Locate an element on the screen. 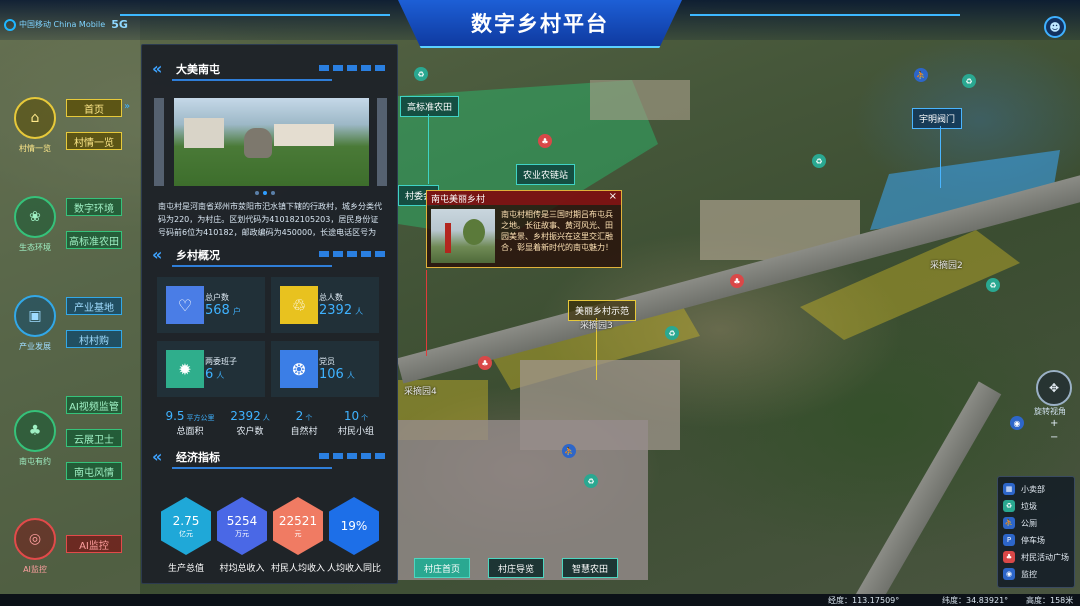 The image size is (1080, 606). nav-button-industry-base: 产业基地 is located at coordinates (94, 306).